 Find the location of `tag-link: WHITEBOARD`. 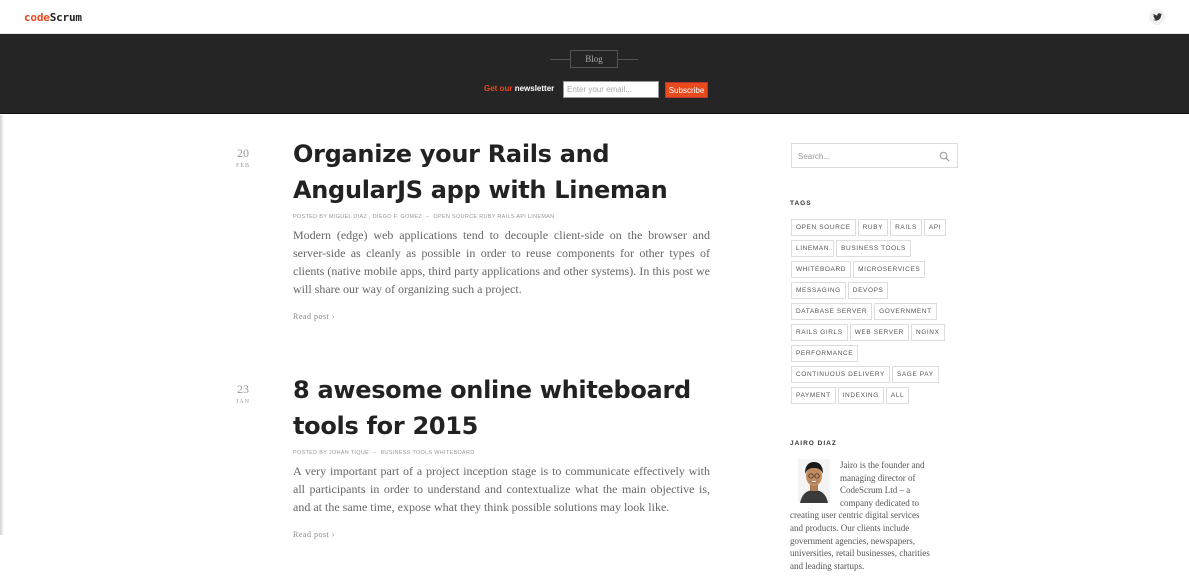

tag-link: WHITEBOARD is located at coordinates (821, 269).